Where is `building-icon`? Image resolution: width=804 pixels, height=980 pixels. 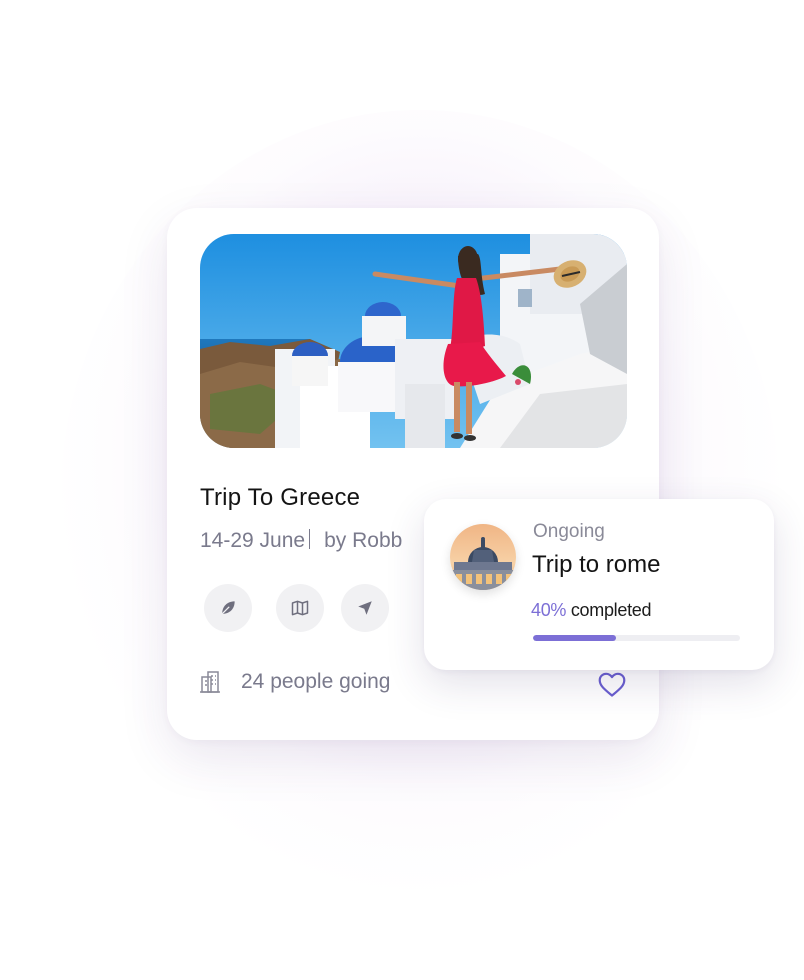 building-icon is located at coordinates (210, 682).